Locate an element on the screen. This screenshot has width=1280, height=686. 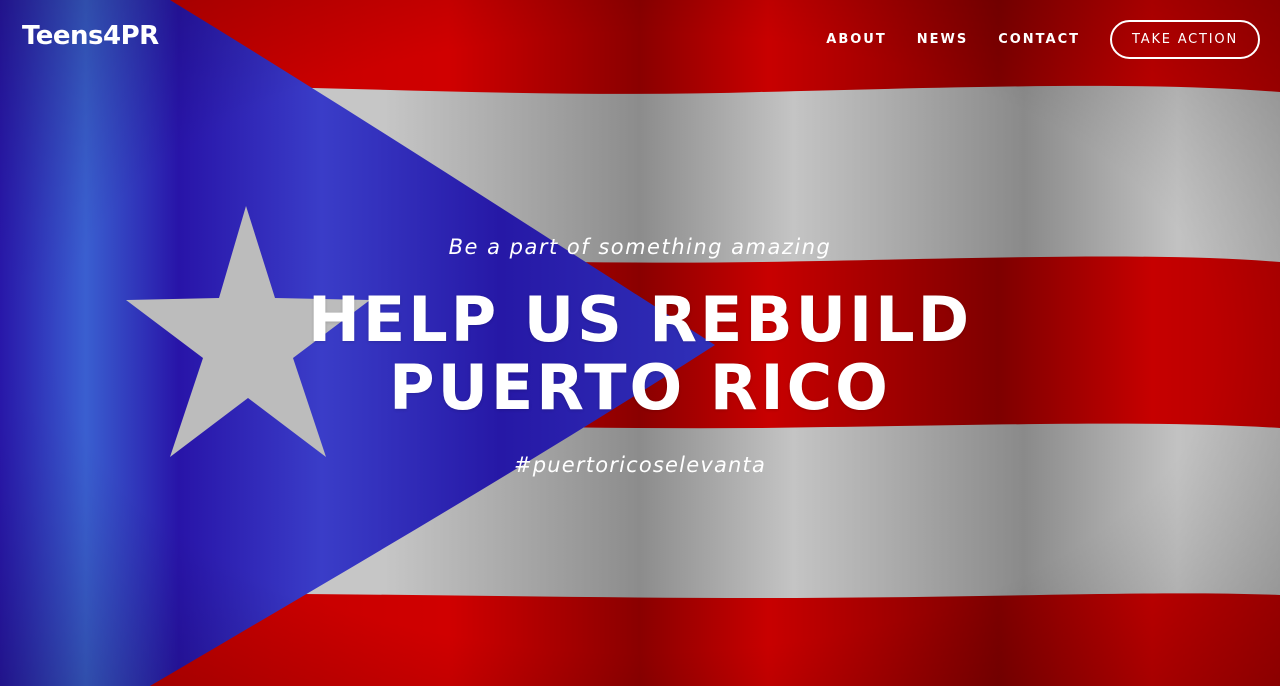
main-nav: ABOUT NEWS CONTACT TAKE ACTION is located at coordinates (1028, 39).